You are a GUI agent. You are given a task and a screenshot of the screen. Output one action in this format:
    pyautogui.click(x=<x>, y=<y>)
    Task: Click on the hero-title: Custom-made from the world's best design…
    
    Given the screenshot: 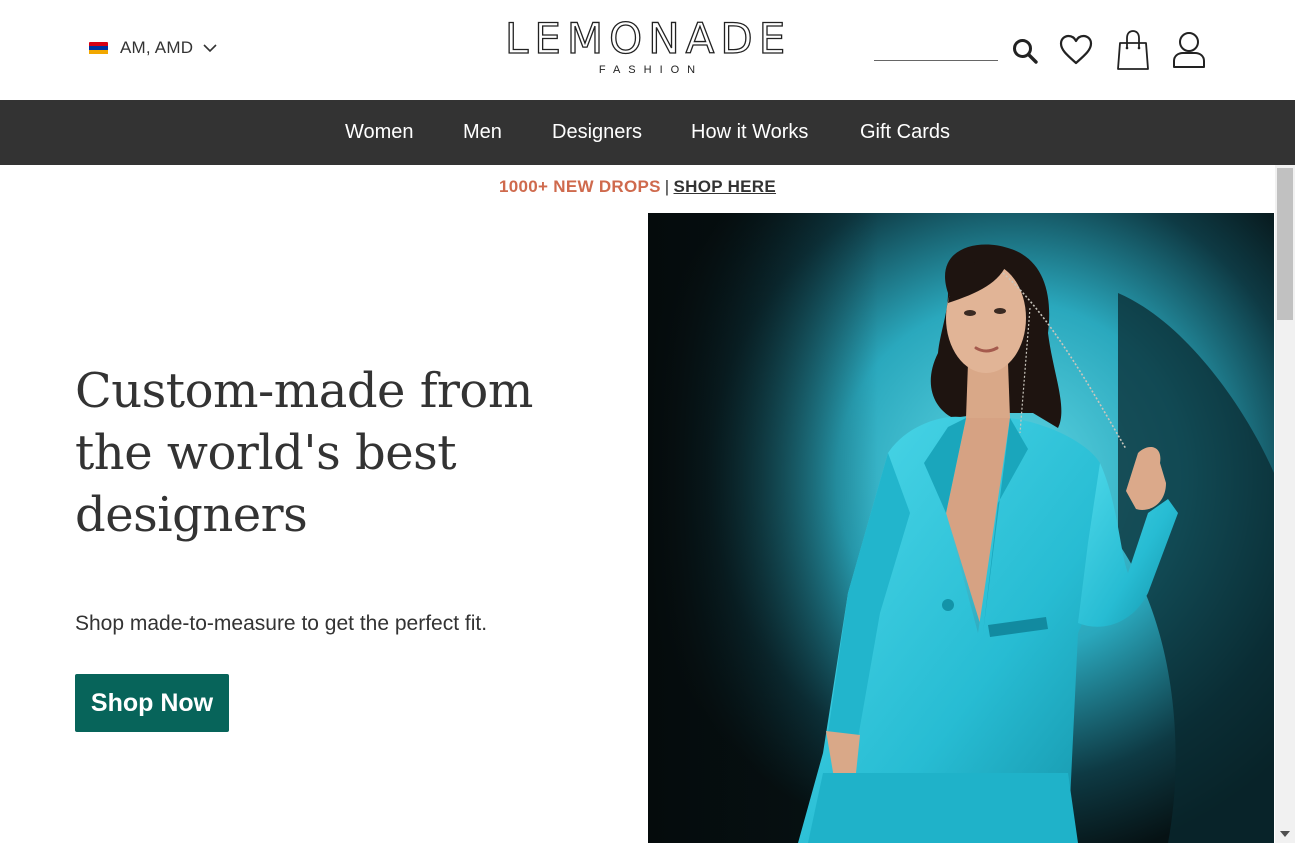 What is the action you would take?
    pyautogui.click(x=304, y=453)
    